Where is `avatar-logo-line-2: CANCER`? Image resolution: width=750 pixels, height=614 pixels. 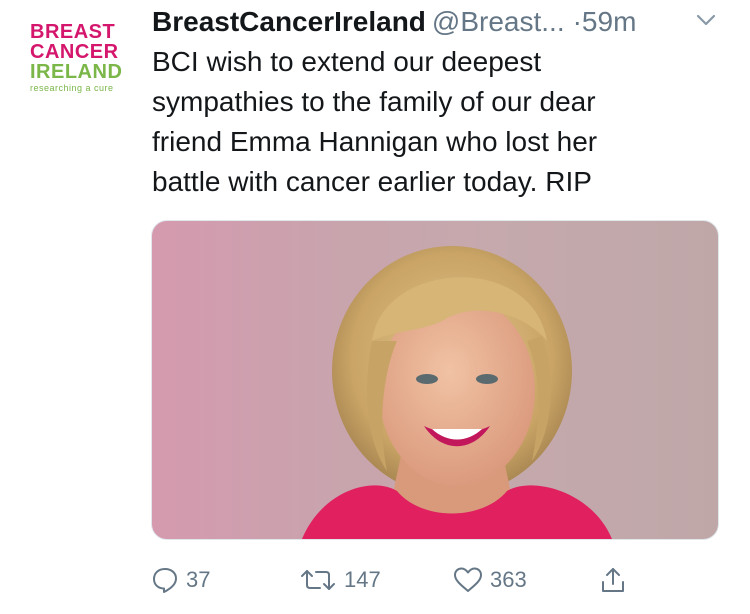
avatar-logo-line-2: CANCER is located at coordinates (74, 52).